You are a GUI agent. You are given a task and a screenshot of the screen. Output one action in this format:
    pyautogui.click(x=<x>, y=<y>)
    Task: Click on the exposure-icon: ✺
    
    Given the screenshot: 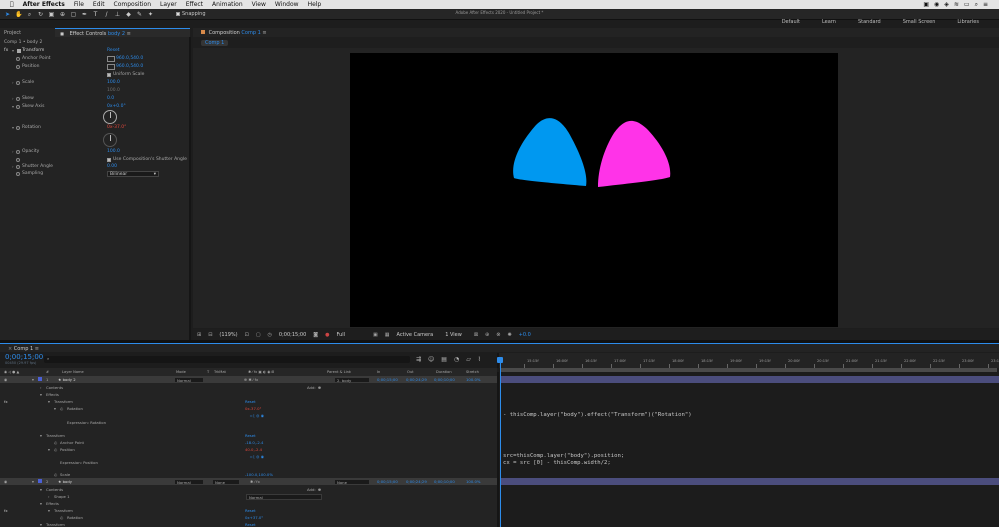 What is the action you would take?
    pyautogui.click(x=509, y=335)
    